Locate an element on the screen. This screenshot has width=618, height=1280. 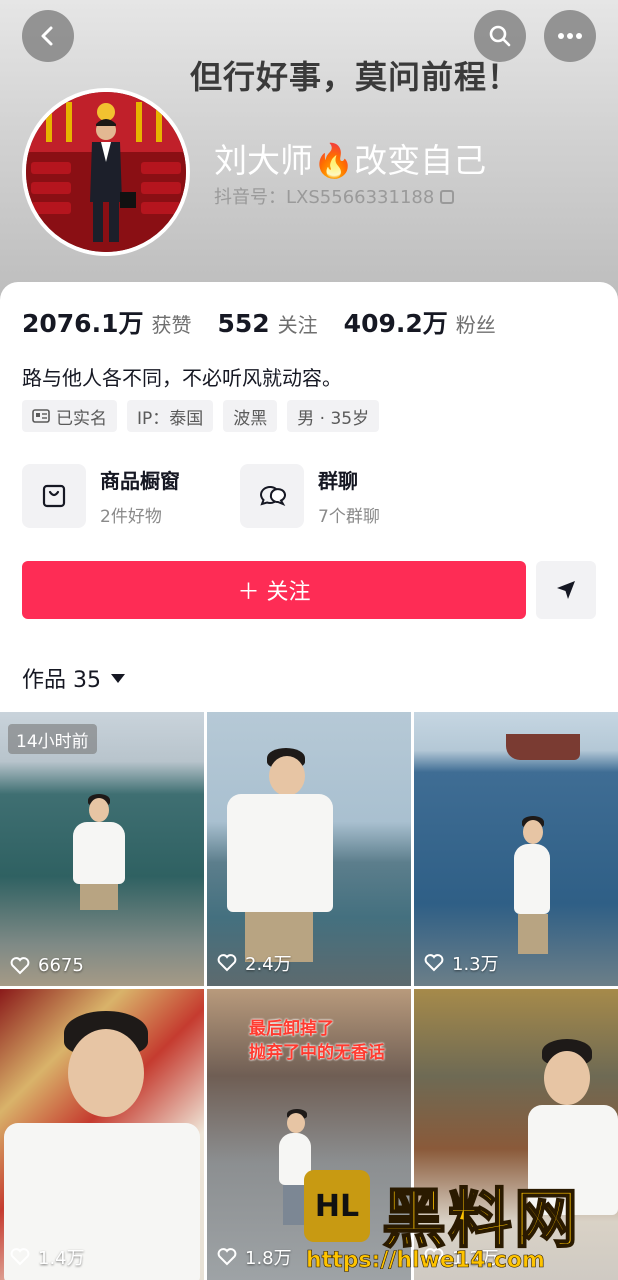
stat-likes: 2076.1万 获赞 is located at coordinates (106, 322).